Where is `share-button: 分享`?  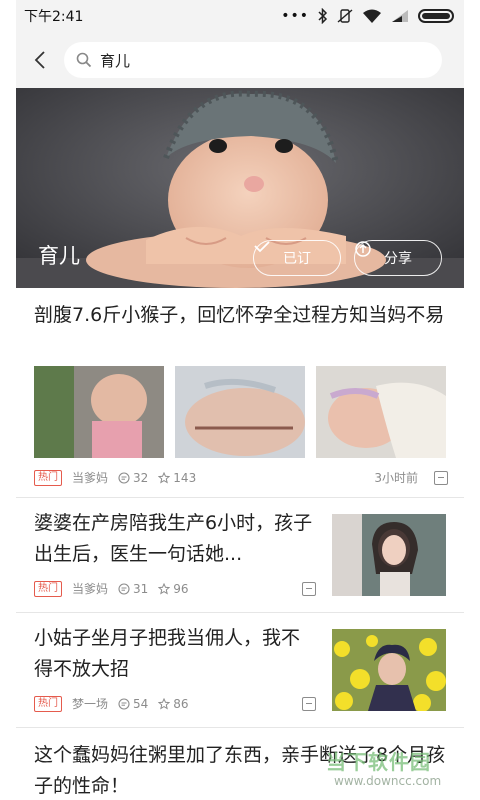 share-button: 分享 is located at coordinates (398, 258).